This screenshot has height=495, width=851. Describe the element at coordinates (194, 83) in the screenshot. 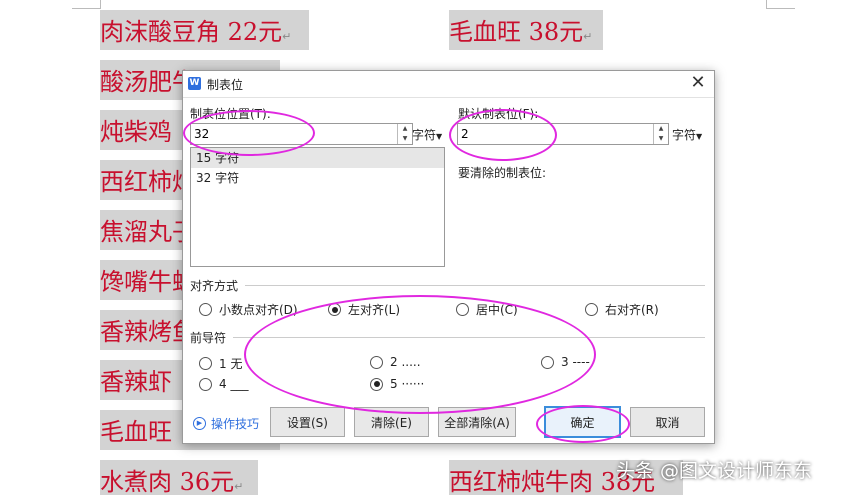

I see `wps-app-icon: W` at that location.